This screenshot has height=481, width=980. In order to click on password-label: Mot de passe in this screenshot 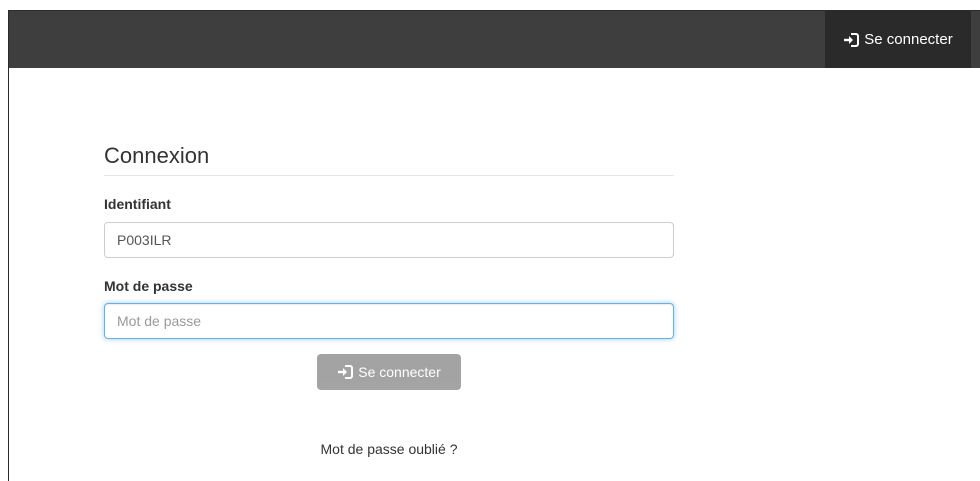, I will do `click(148, 286)`.